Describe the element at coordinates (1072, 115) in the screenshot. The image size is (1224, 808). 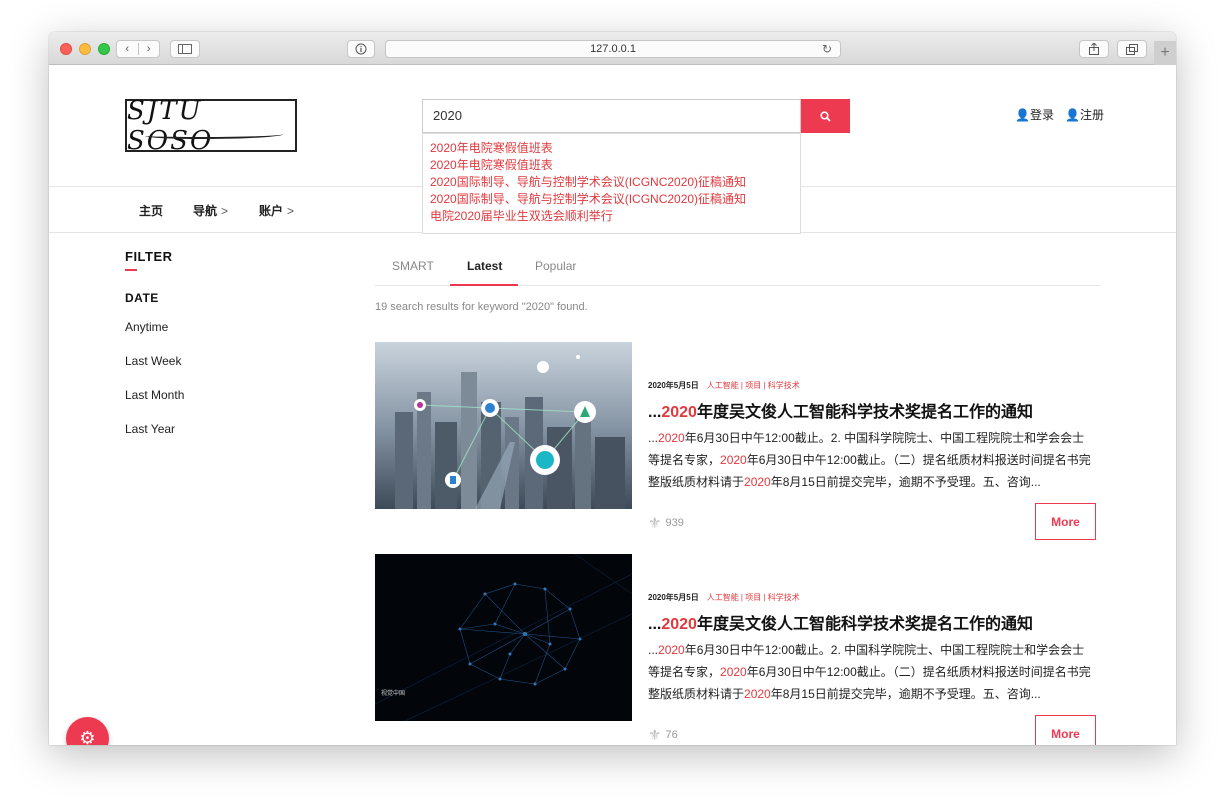
I see `add-user-icon: 👤` at that location.